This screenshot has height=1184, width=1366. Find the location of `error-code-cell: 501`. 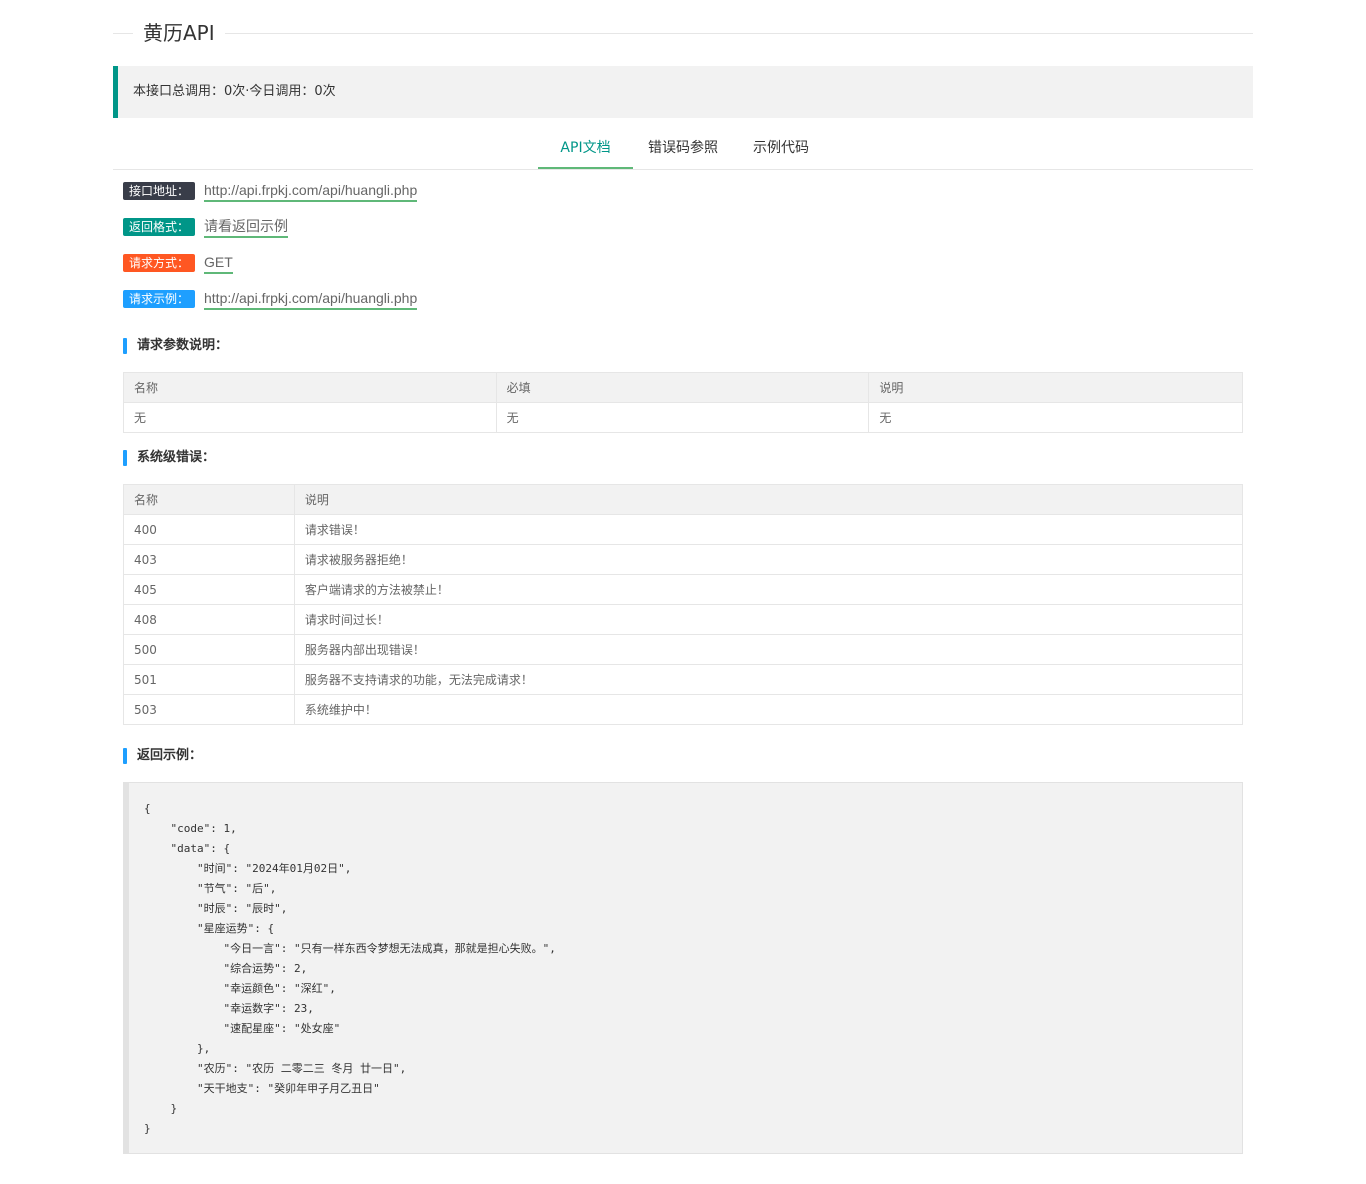

error-code-cell: 501 is located at coordinates (209, 679).